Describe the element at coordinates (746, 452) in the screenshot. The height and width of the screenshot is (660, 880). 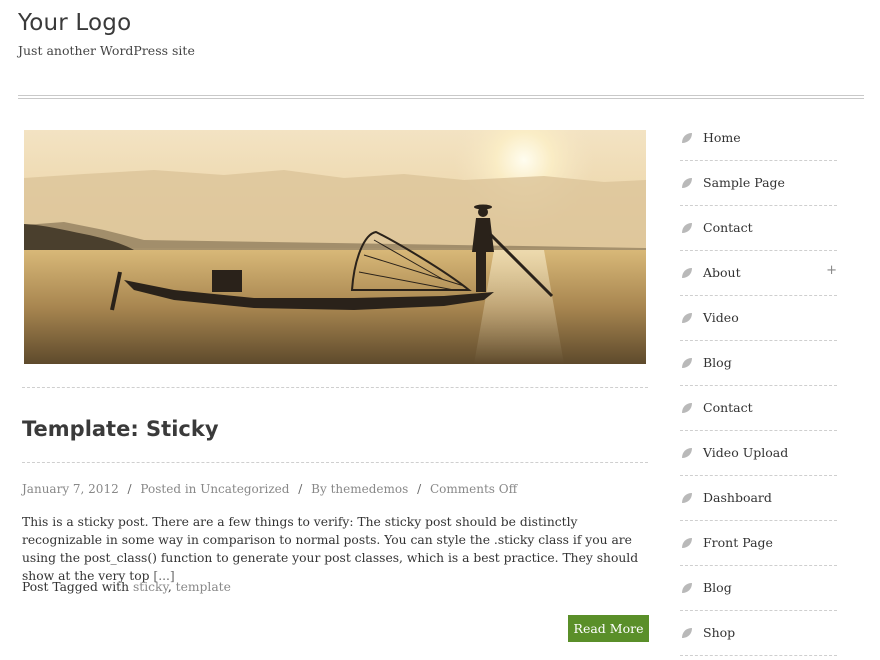
I see `sidebar-item-label: Video Upload` at that location.